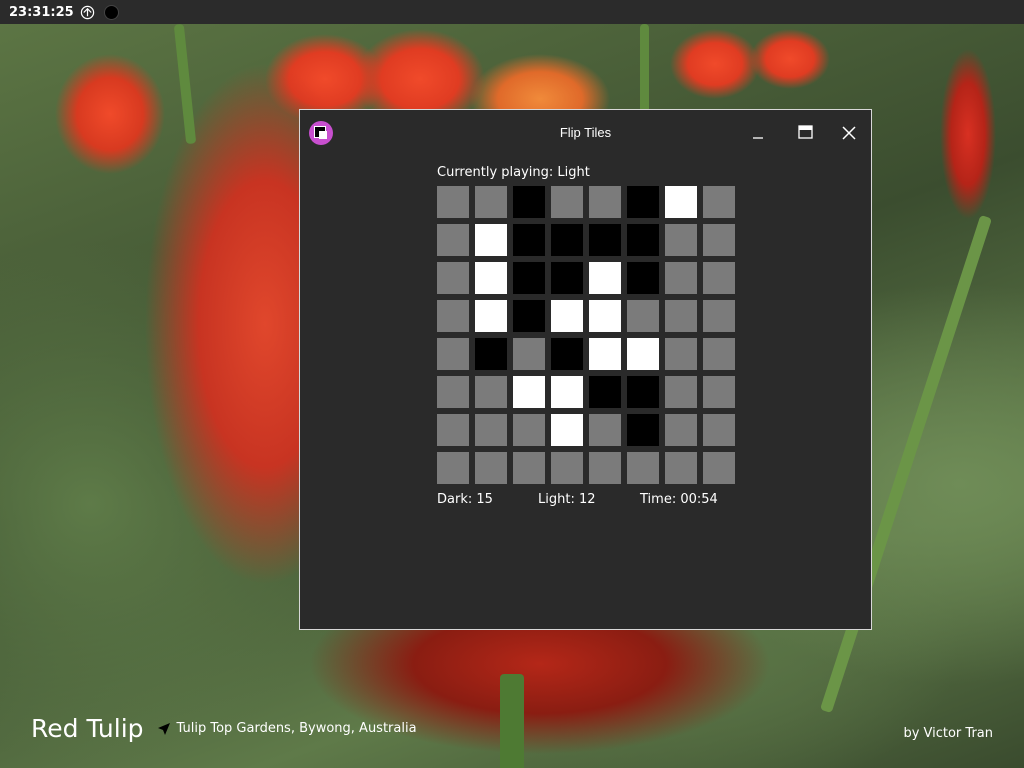  I want to click on wallpaper-title: Red Tulip, so click(87, 728).